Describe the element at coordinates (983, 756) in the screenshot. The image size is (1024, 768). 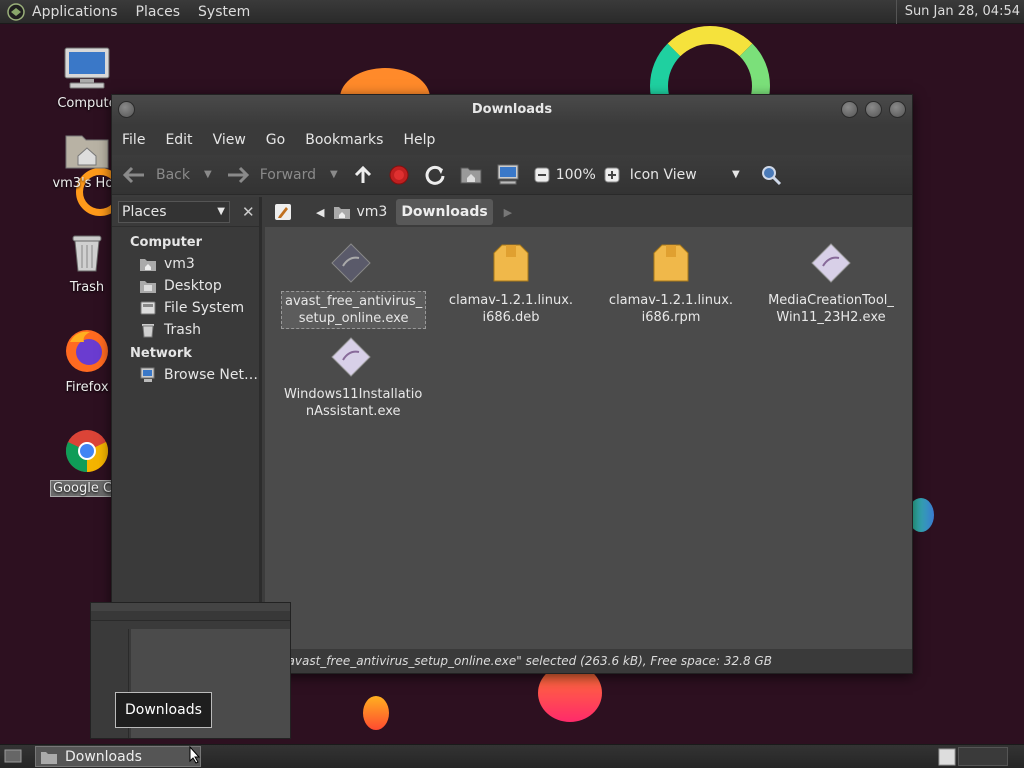
I see `workspace-switcher-secondary` at that location.